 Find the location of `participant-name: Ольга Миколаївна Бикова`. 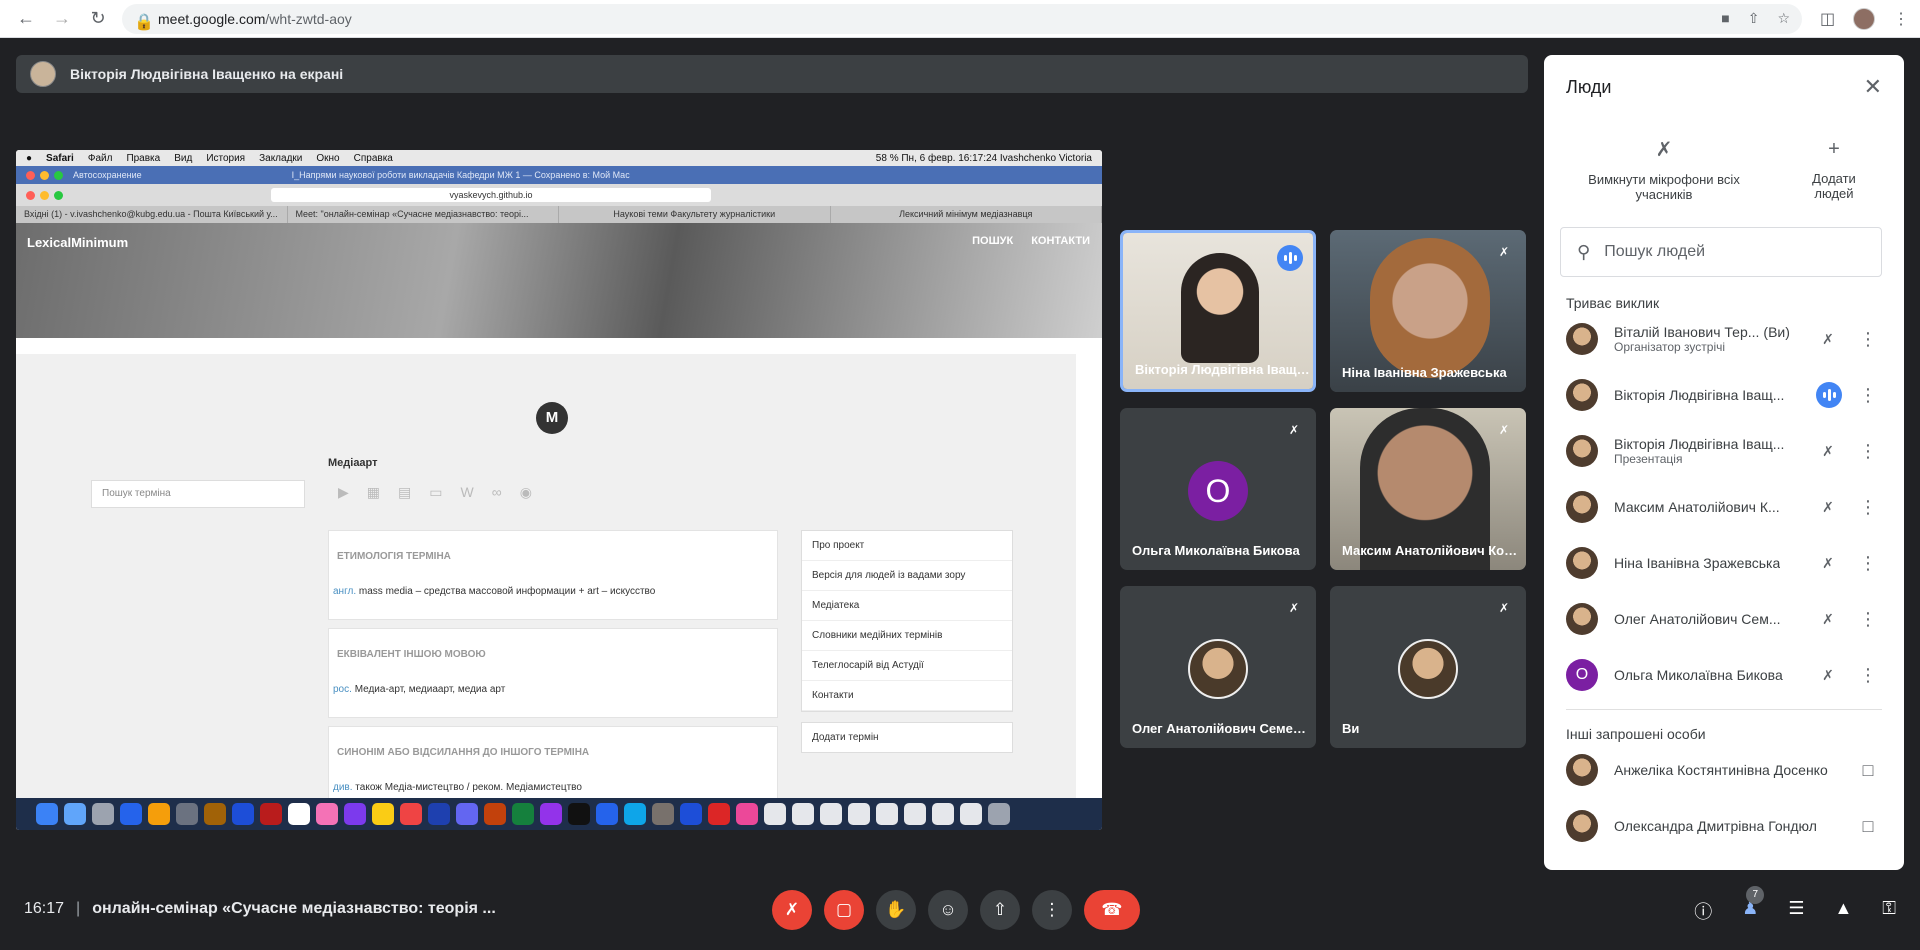

participant-name: Ольга Миколаївна Бикова is located at coordinates (1698, 675).